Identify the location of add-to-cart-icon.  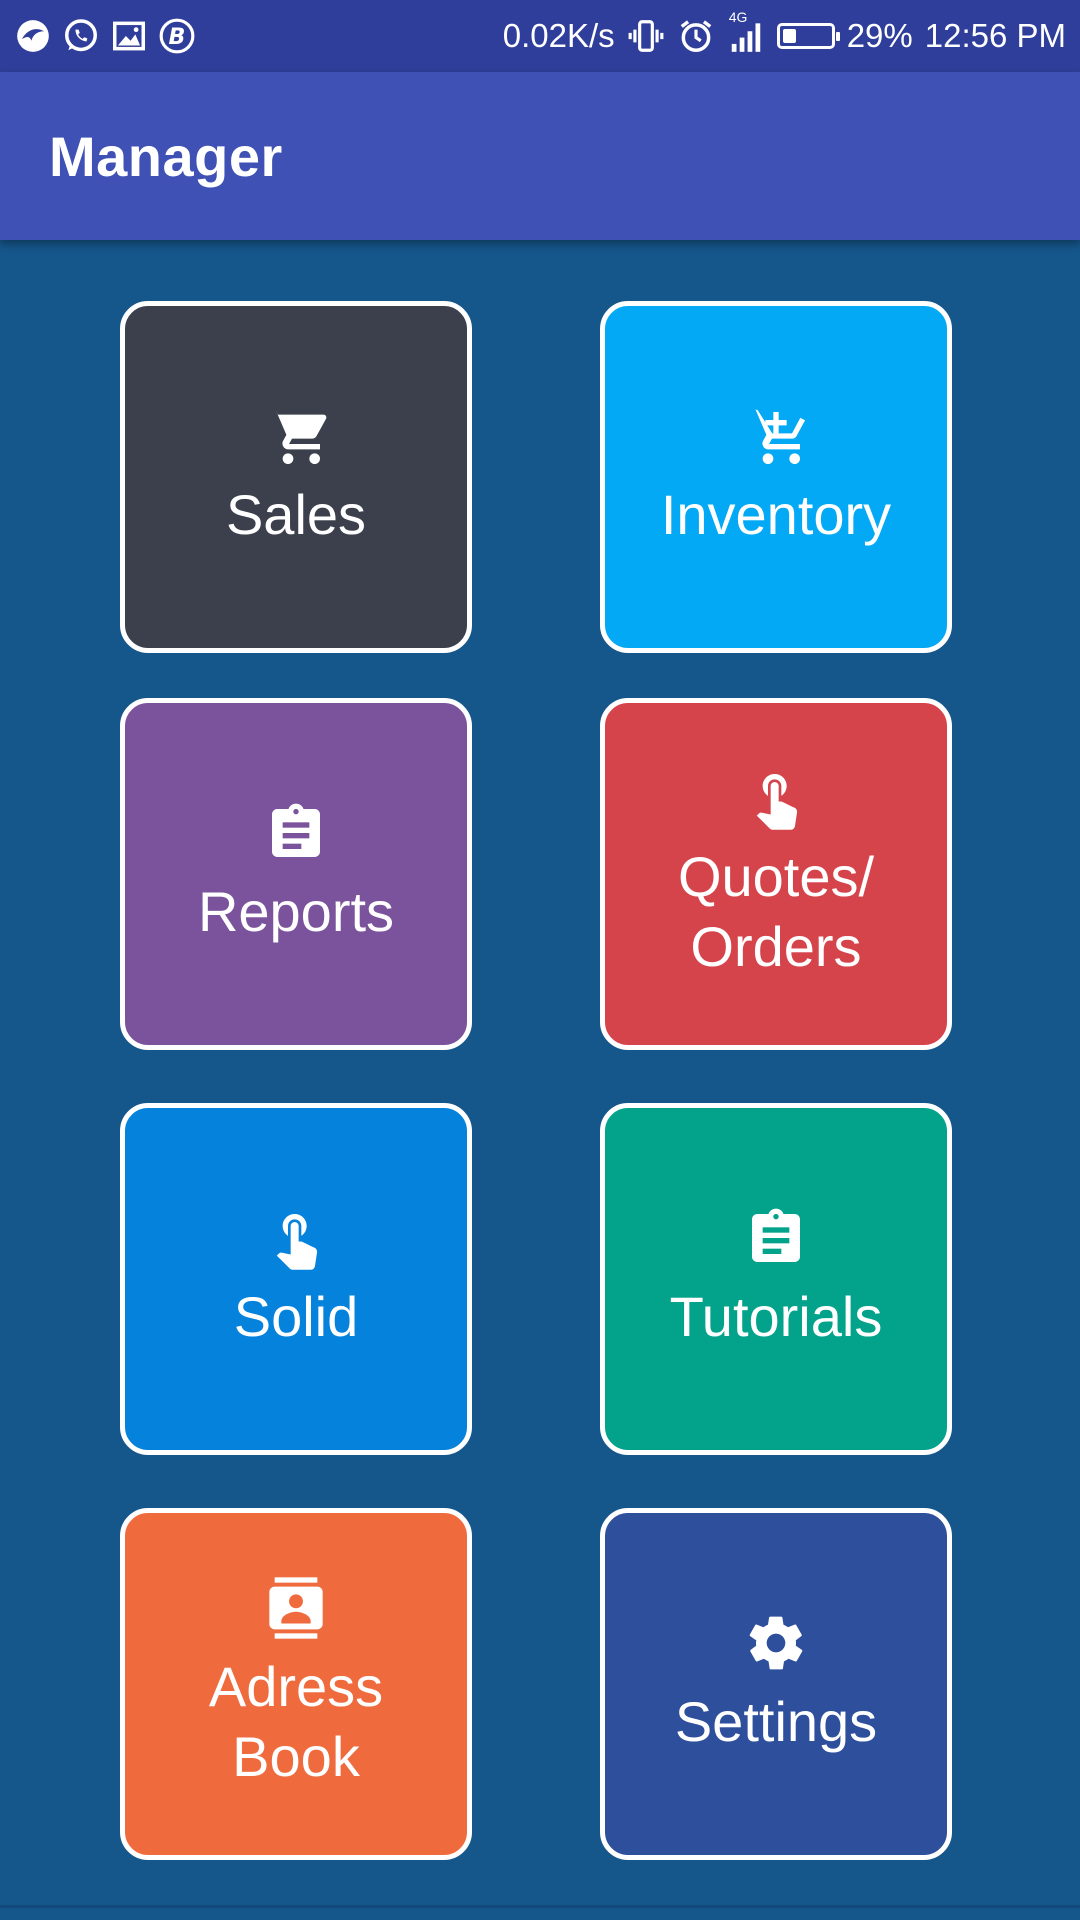
(776, 436).